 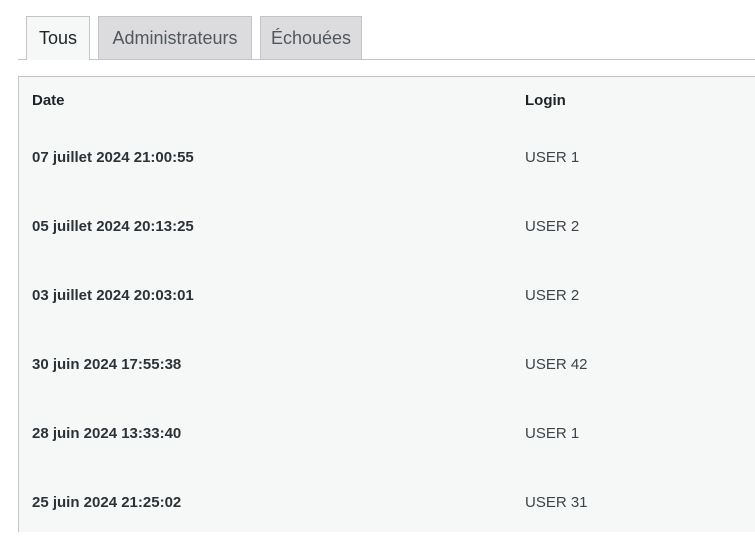 What do you see at coordinates (640, 502) in the screenshot?
I see `row-login: USER 31` at bounding box center [640, 502].